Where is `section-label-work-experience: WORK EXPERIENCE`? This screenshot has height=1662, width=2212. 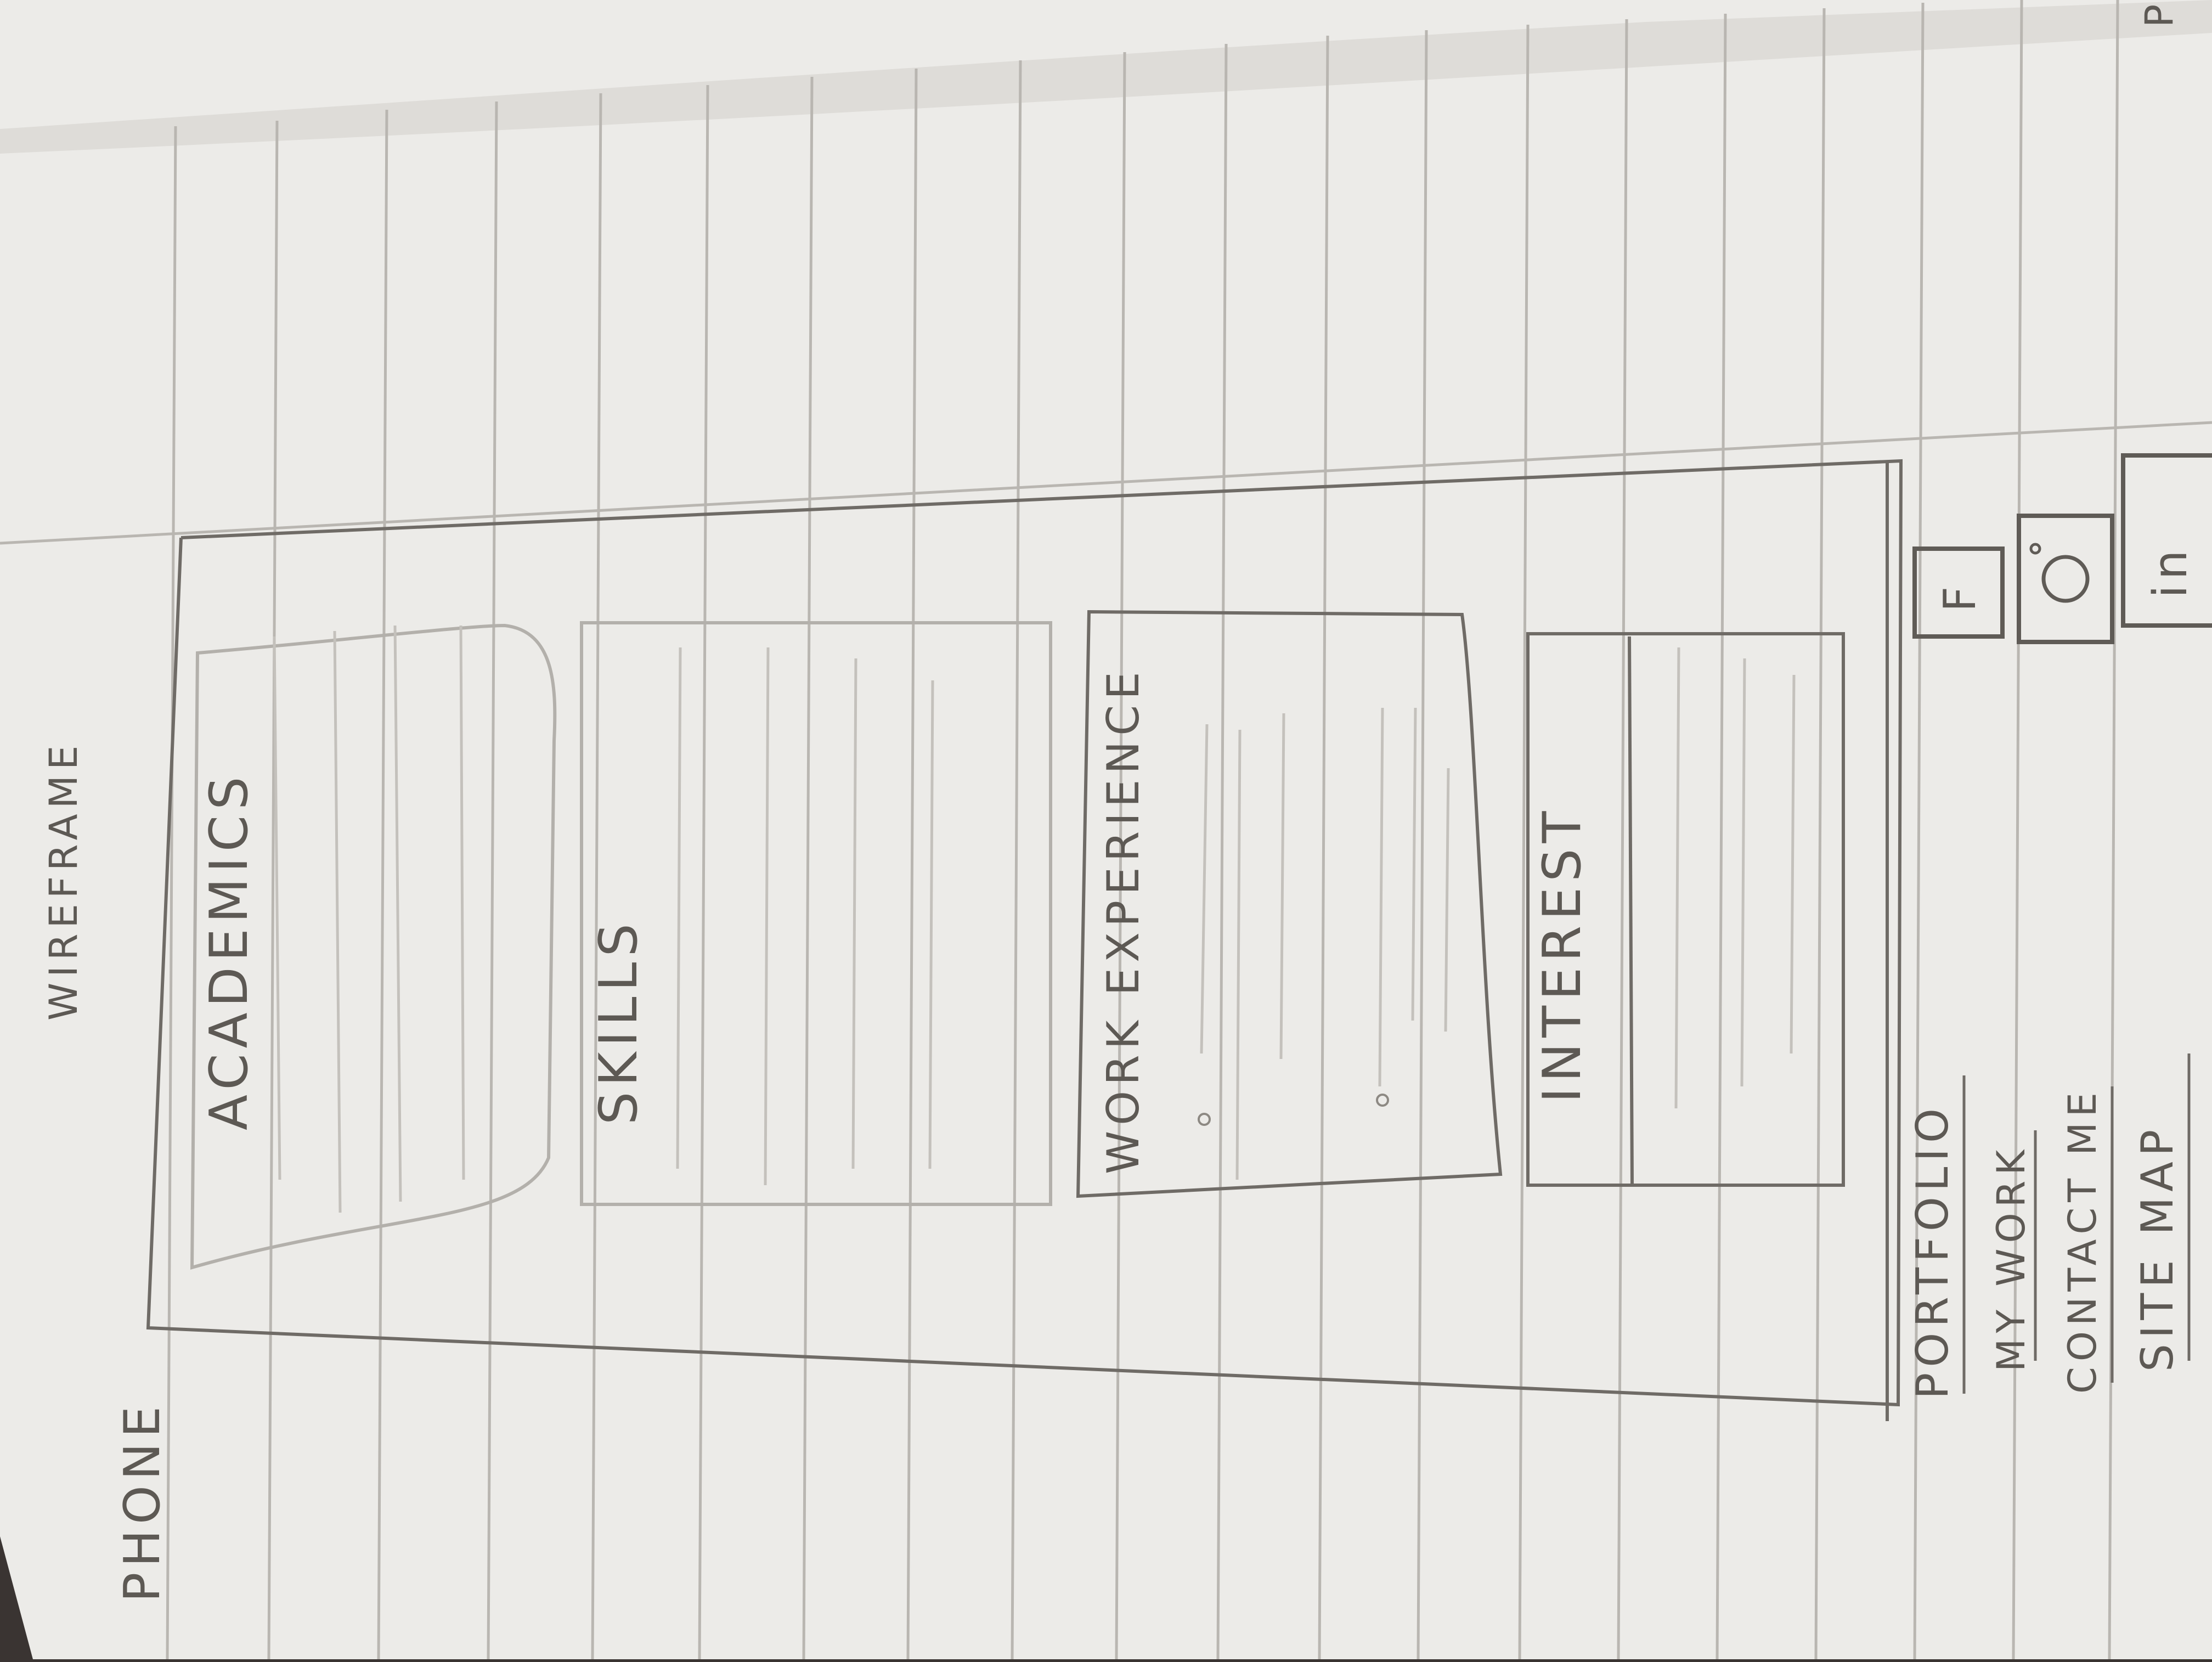 section-label-work-experience: WORK EXPERIENCE is located at coordinates (1123, 920).